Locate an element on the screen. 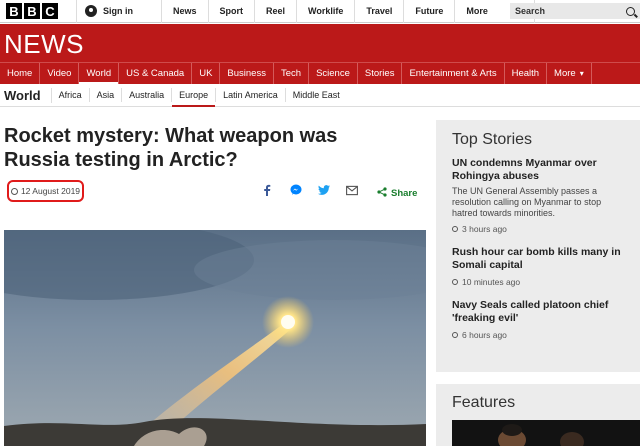 The width and height of the screenshot is (640, 446). news-logo: NEWS is located at coordinates (44, 44).